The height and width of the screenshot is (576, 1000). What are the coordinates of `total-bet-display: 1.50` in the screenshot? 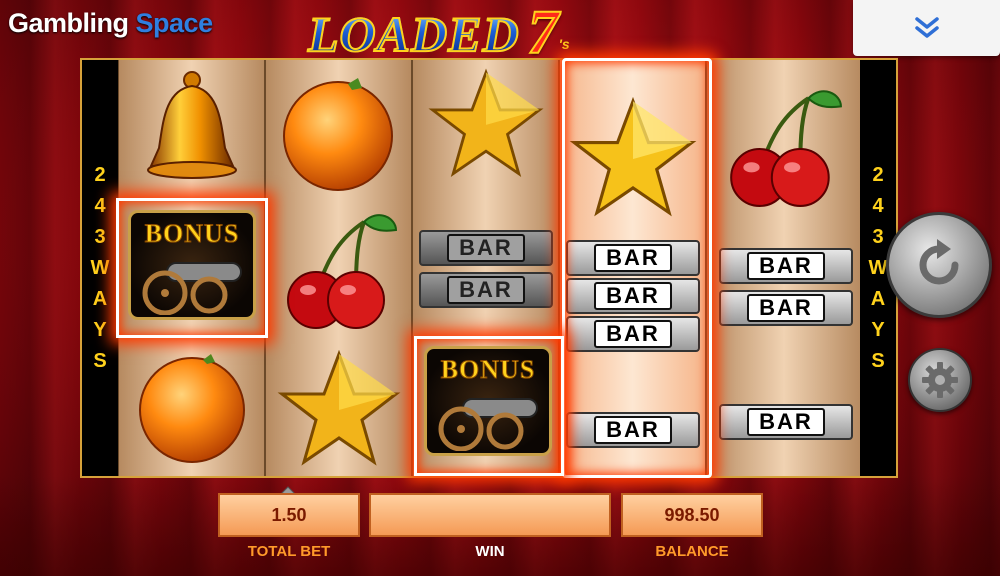 It's located at (289, 515).